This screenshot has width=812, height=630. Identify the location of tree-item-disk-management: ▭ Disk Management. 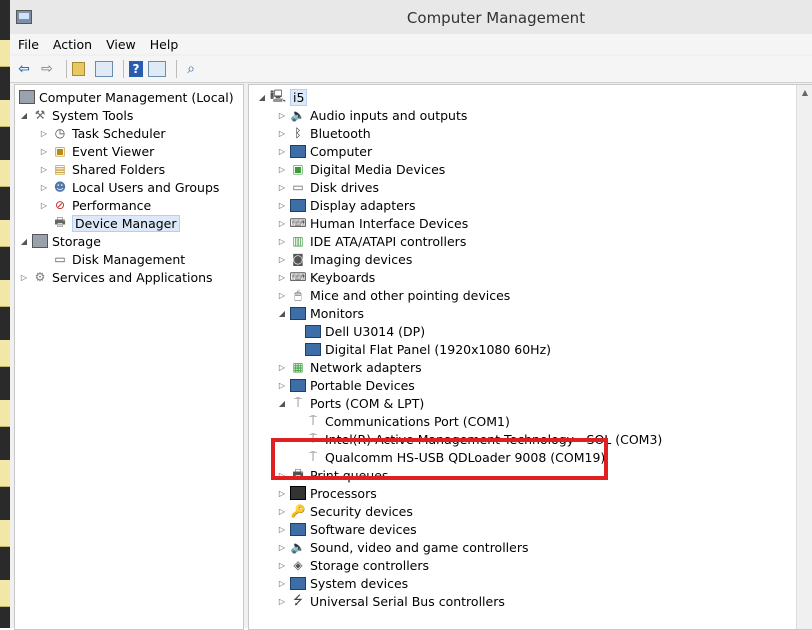
(112, 259).